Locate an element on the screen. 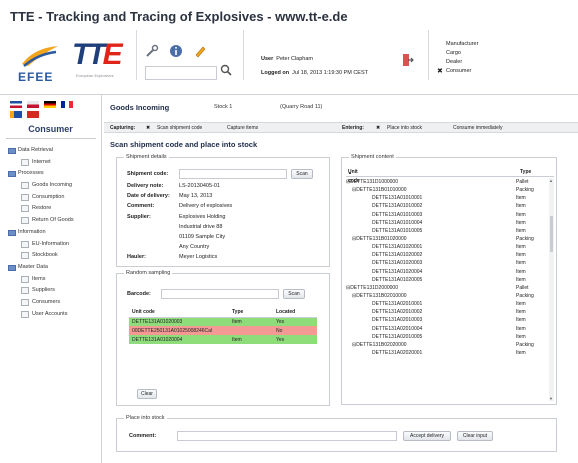 This screenshot has height=463, width=578. tree-row: ⊟DETTE131B02010000 Packing is located at coordinates (446, 296).